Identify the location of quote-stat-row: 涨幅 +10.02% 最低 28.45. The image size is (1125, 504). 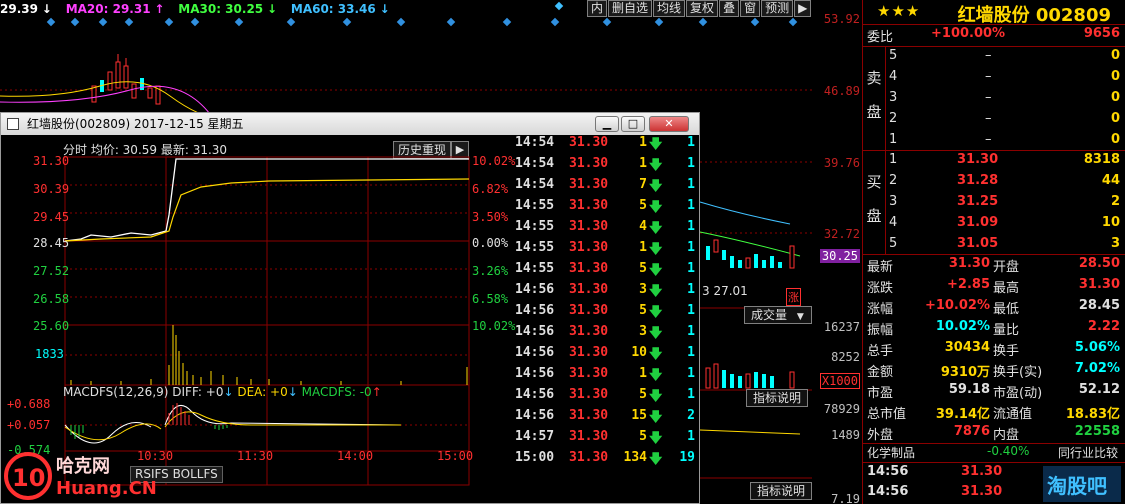
(994, 308).